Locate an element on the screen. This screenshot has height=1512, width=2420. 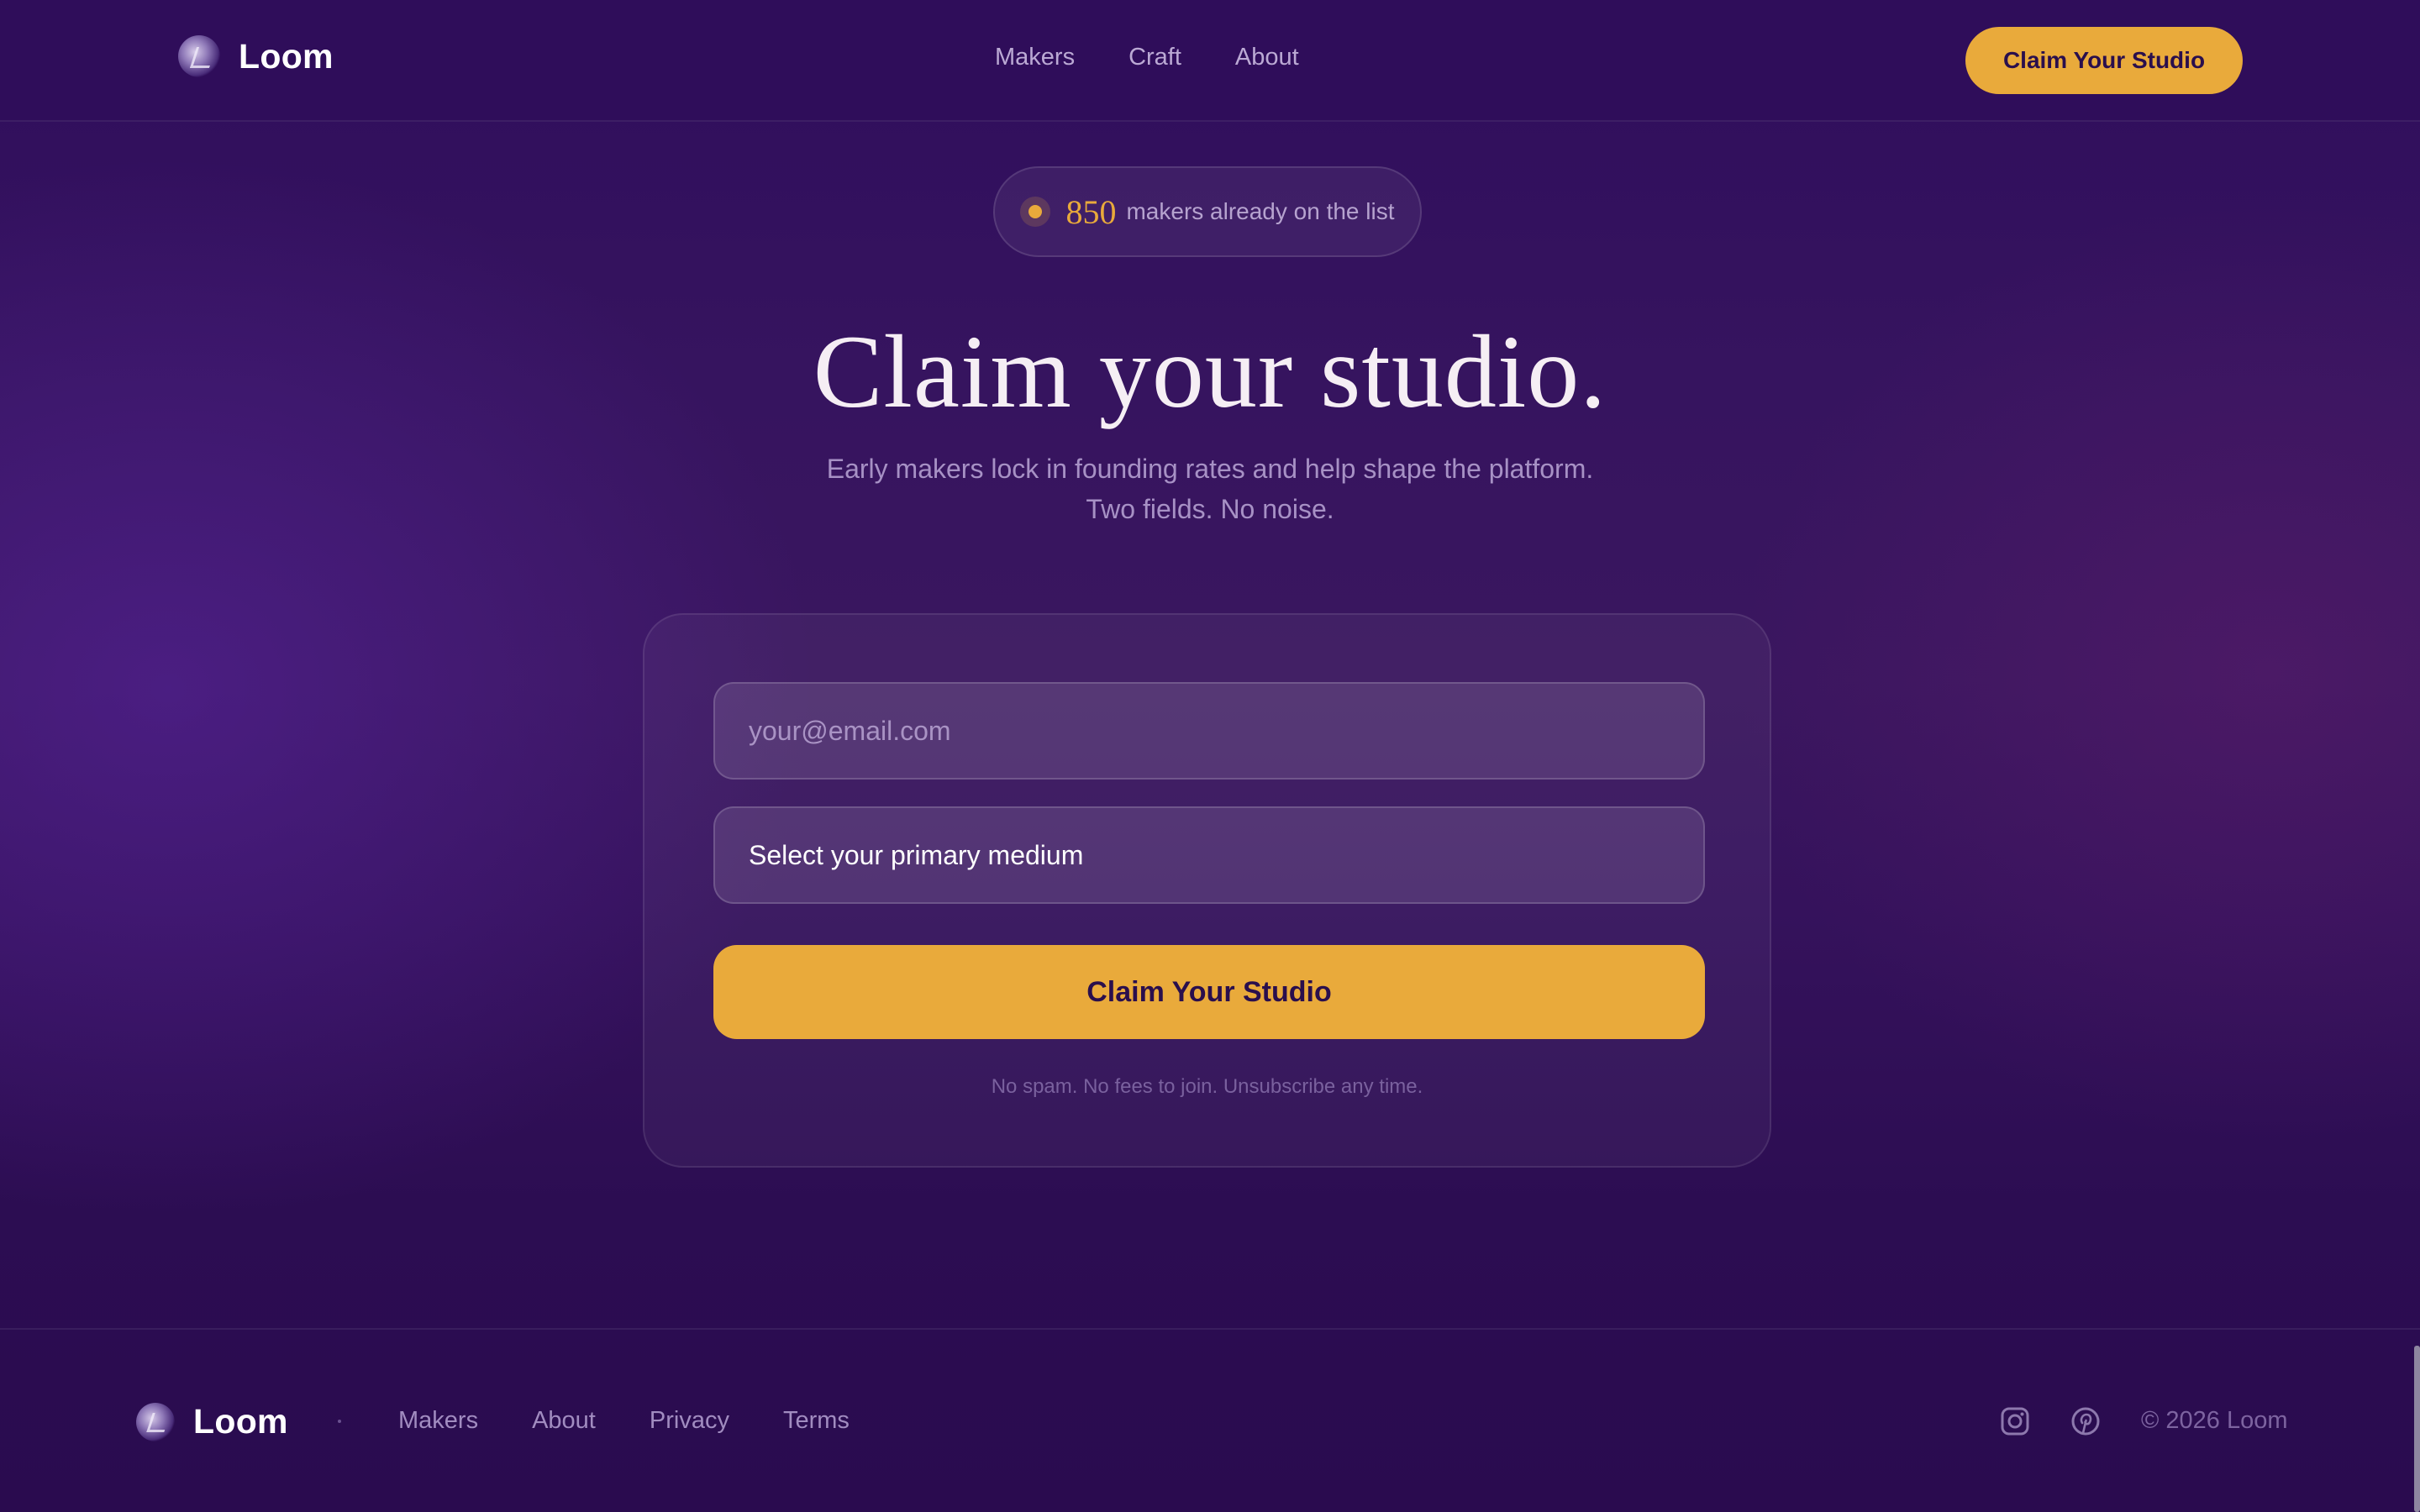
footer-link-makers: Makers is located at coordinates (438, 1421).